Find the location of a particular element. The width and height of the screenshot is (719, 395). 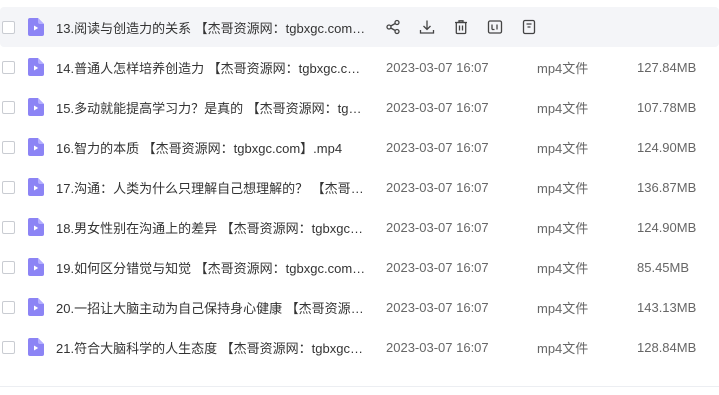

file-size: 136.87MB is located at coordinates (667, 187).